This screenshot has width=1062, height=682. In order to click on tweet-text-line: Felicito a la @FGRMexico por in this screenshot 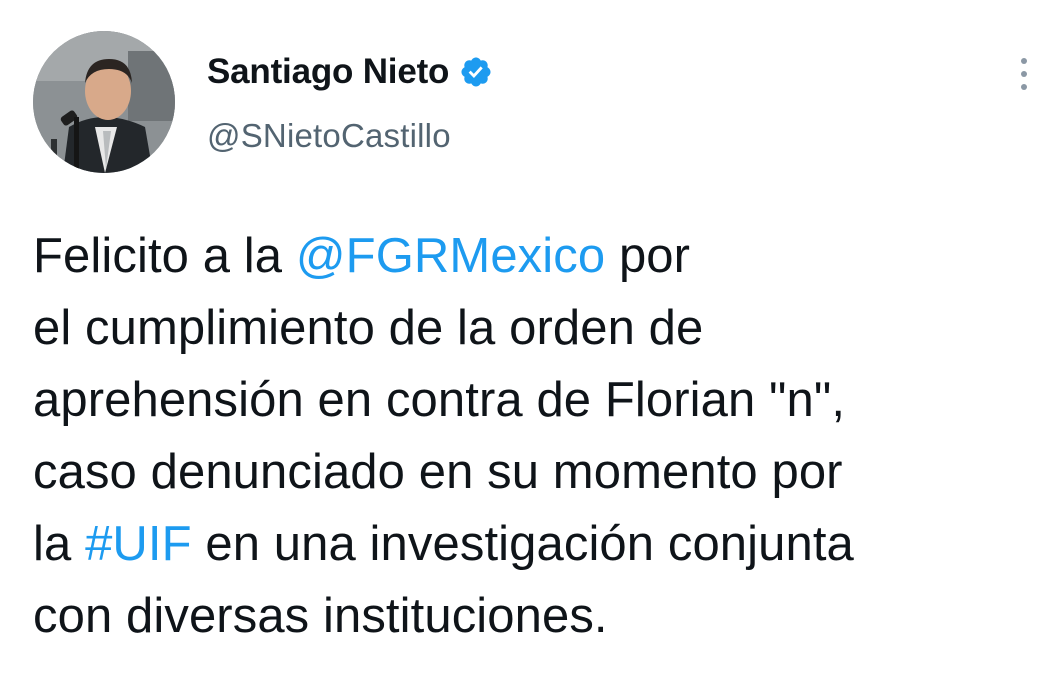, I will do `click(538, 256)`.